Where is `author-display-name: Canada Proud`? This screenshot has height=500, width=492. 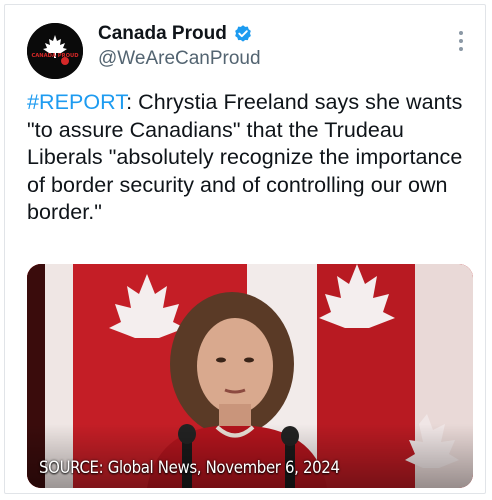
author-display-name: Canada Proud is located at coordinates (162, 34).